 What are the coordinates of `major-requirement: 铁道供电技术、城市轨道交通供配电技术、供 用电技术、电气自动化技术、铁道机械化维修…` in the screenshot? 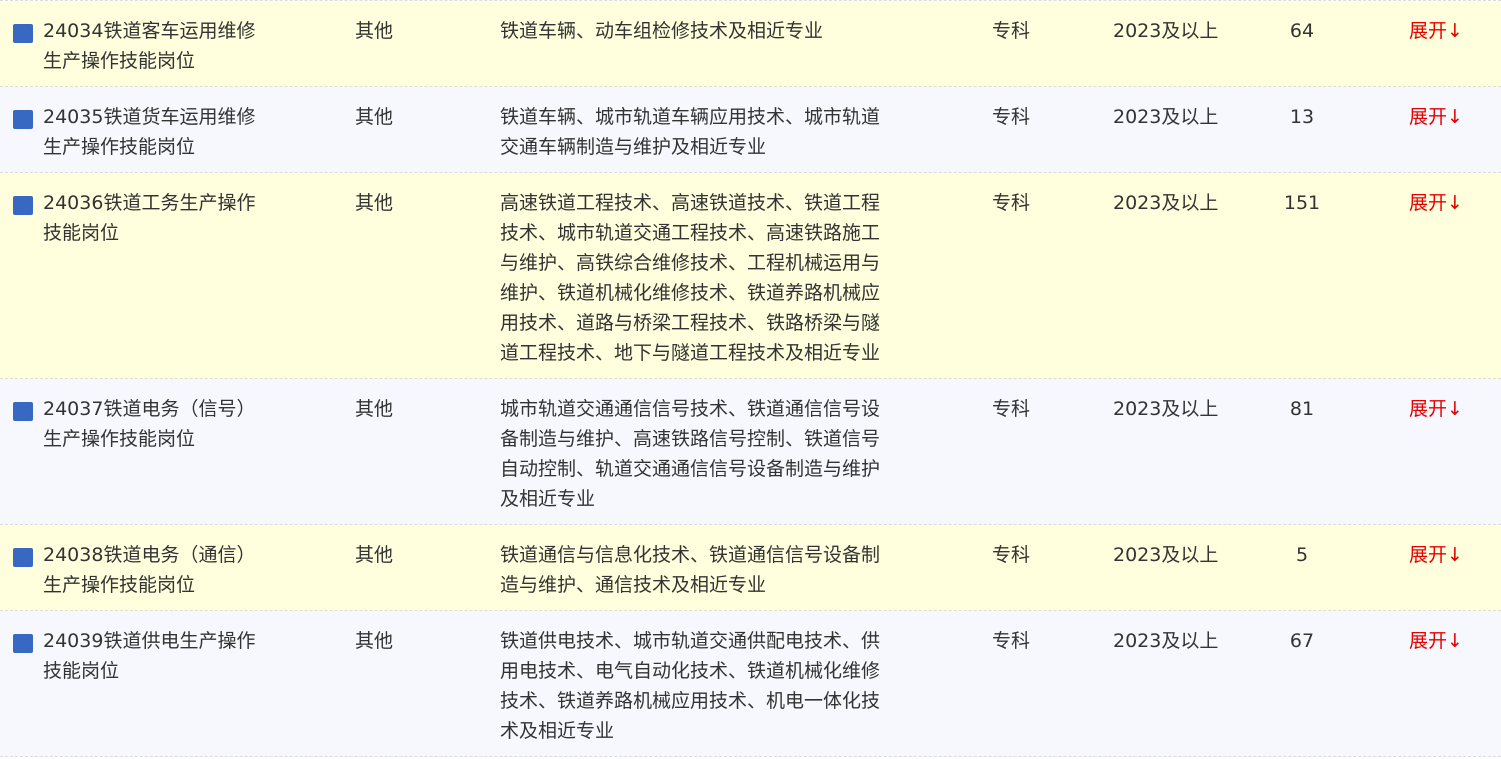 It's located at (690, 686).